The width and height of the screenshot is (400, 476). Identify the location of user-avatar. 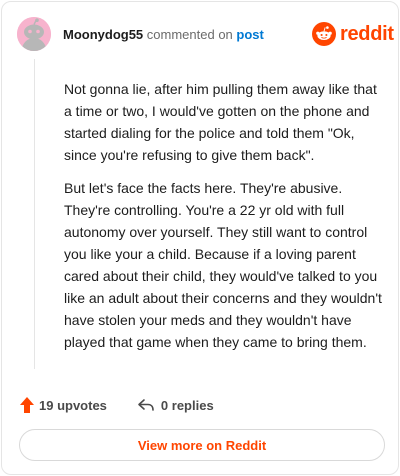
(34, 34).